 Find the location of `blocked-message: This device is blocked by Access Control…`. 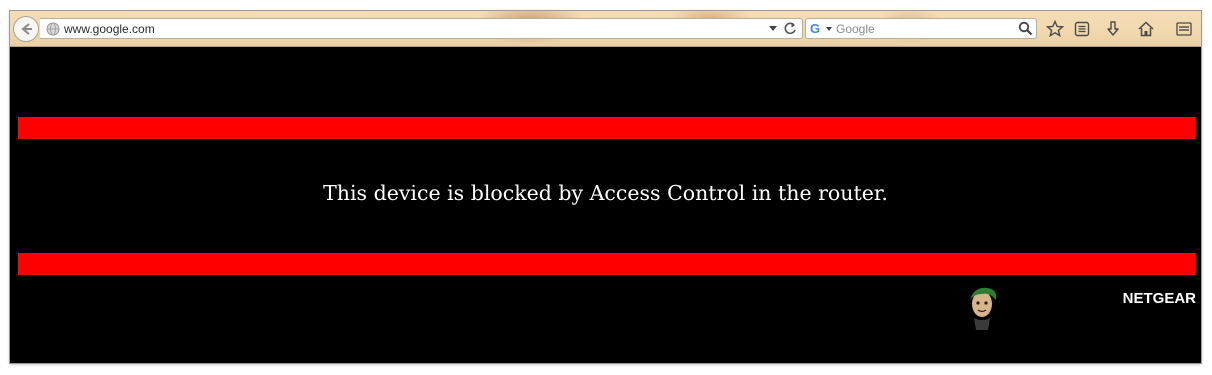

blocked-message: This device is blocked by Access Control… is located at coordinates (605, 193).